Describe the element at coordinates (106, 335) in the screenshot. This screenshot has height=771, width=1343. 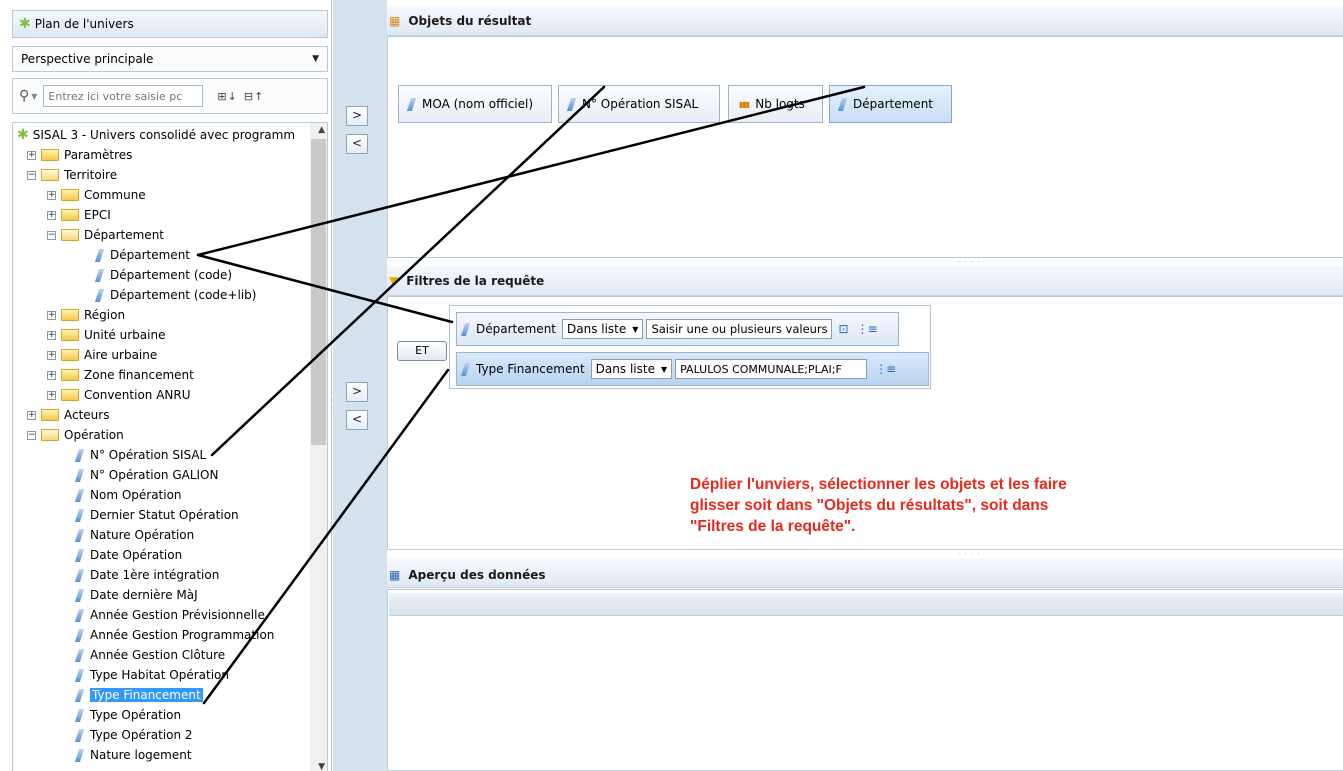
I see `tree-folder-unite-urbaine: + Unité urbaine` at that location.